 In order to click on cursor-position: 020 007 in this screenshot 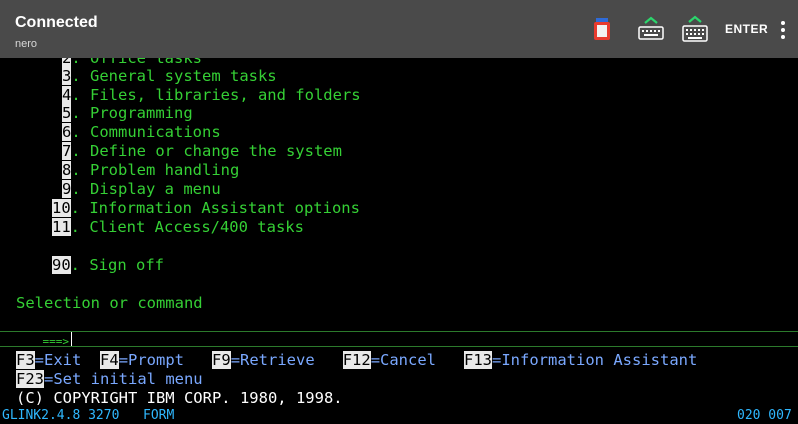, I will do `click(764, 415)`.